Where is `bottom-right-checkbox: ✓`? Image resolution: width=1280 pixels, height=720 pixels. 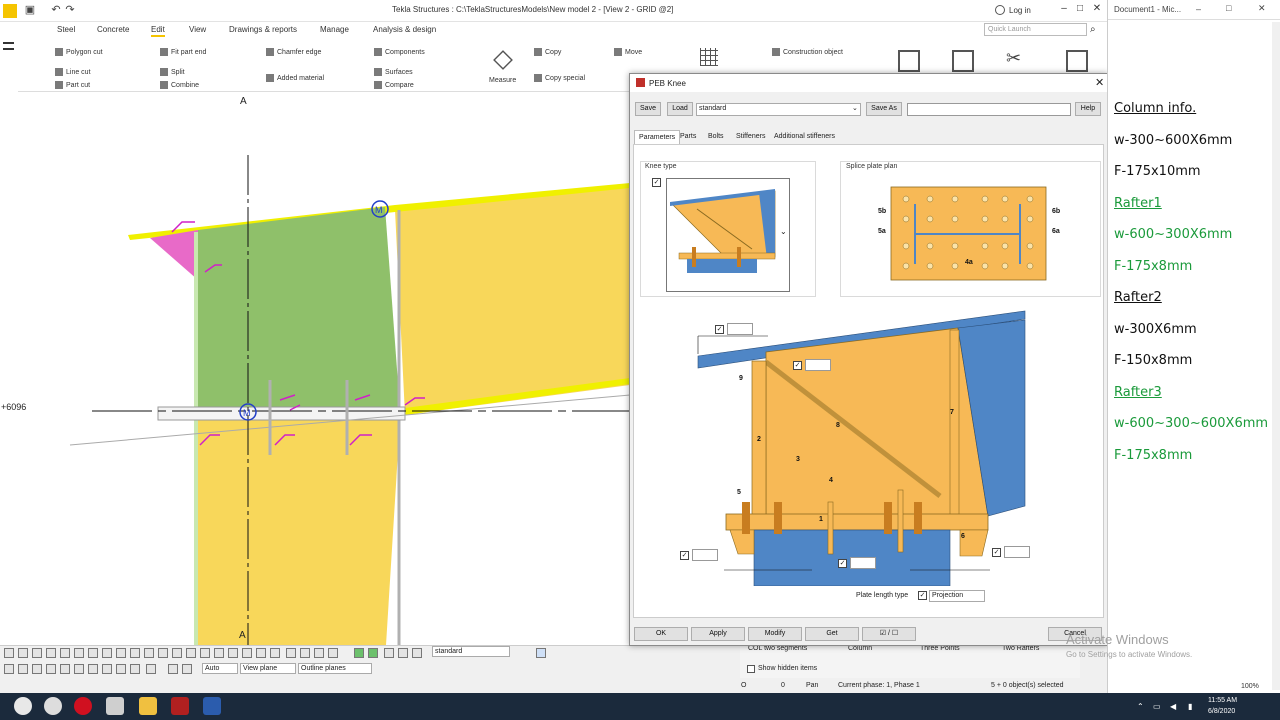 bottom-right-checkbox: ✓ is located at coordinates (996, 552).